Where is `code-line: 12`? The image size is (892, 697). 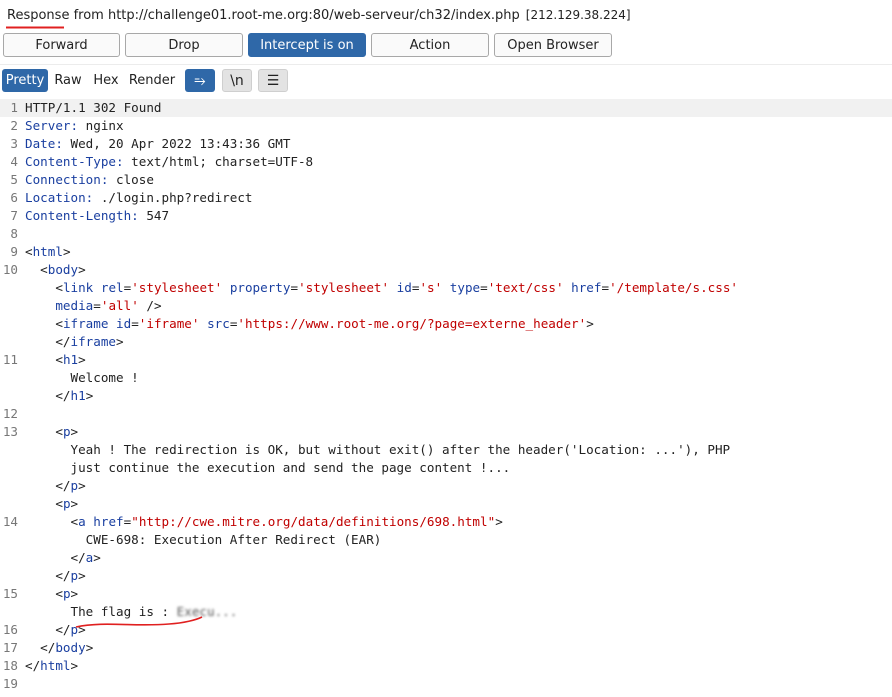
code-line: 12 is located at coordinates (10, 413).